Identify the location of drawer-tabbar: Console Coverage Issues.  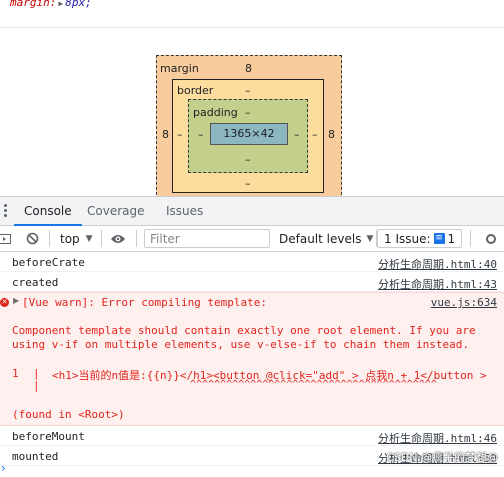
(252, 211).